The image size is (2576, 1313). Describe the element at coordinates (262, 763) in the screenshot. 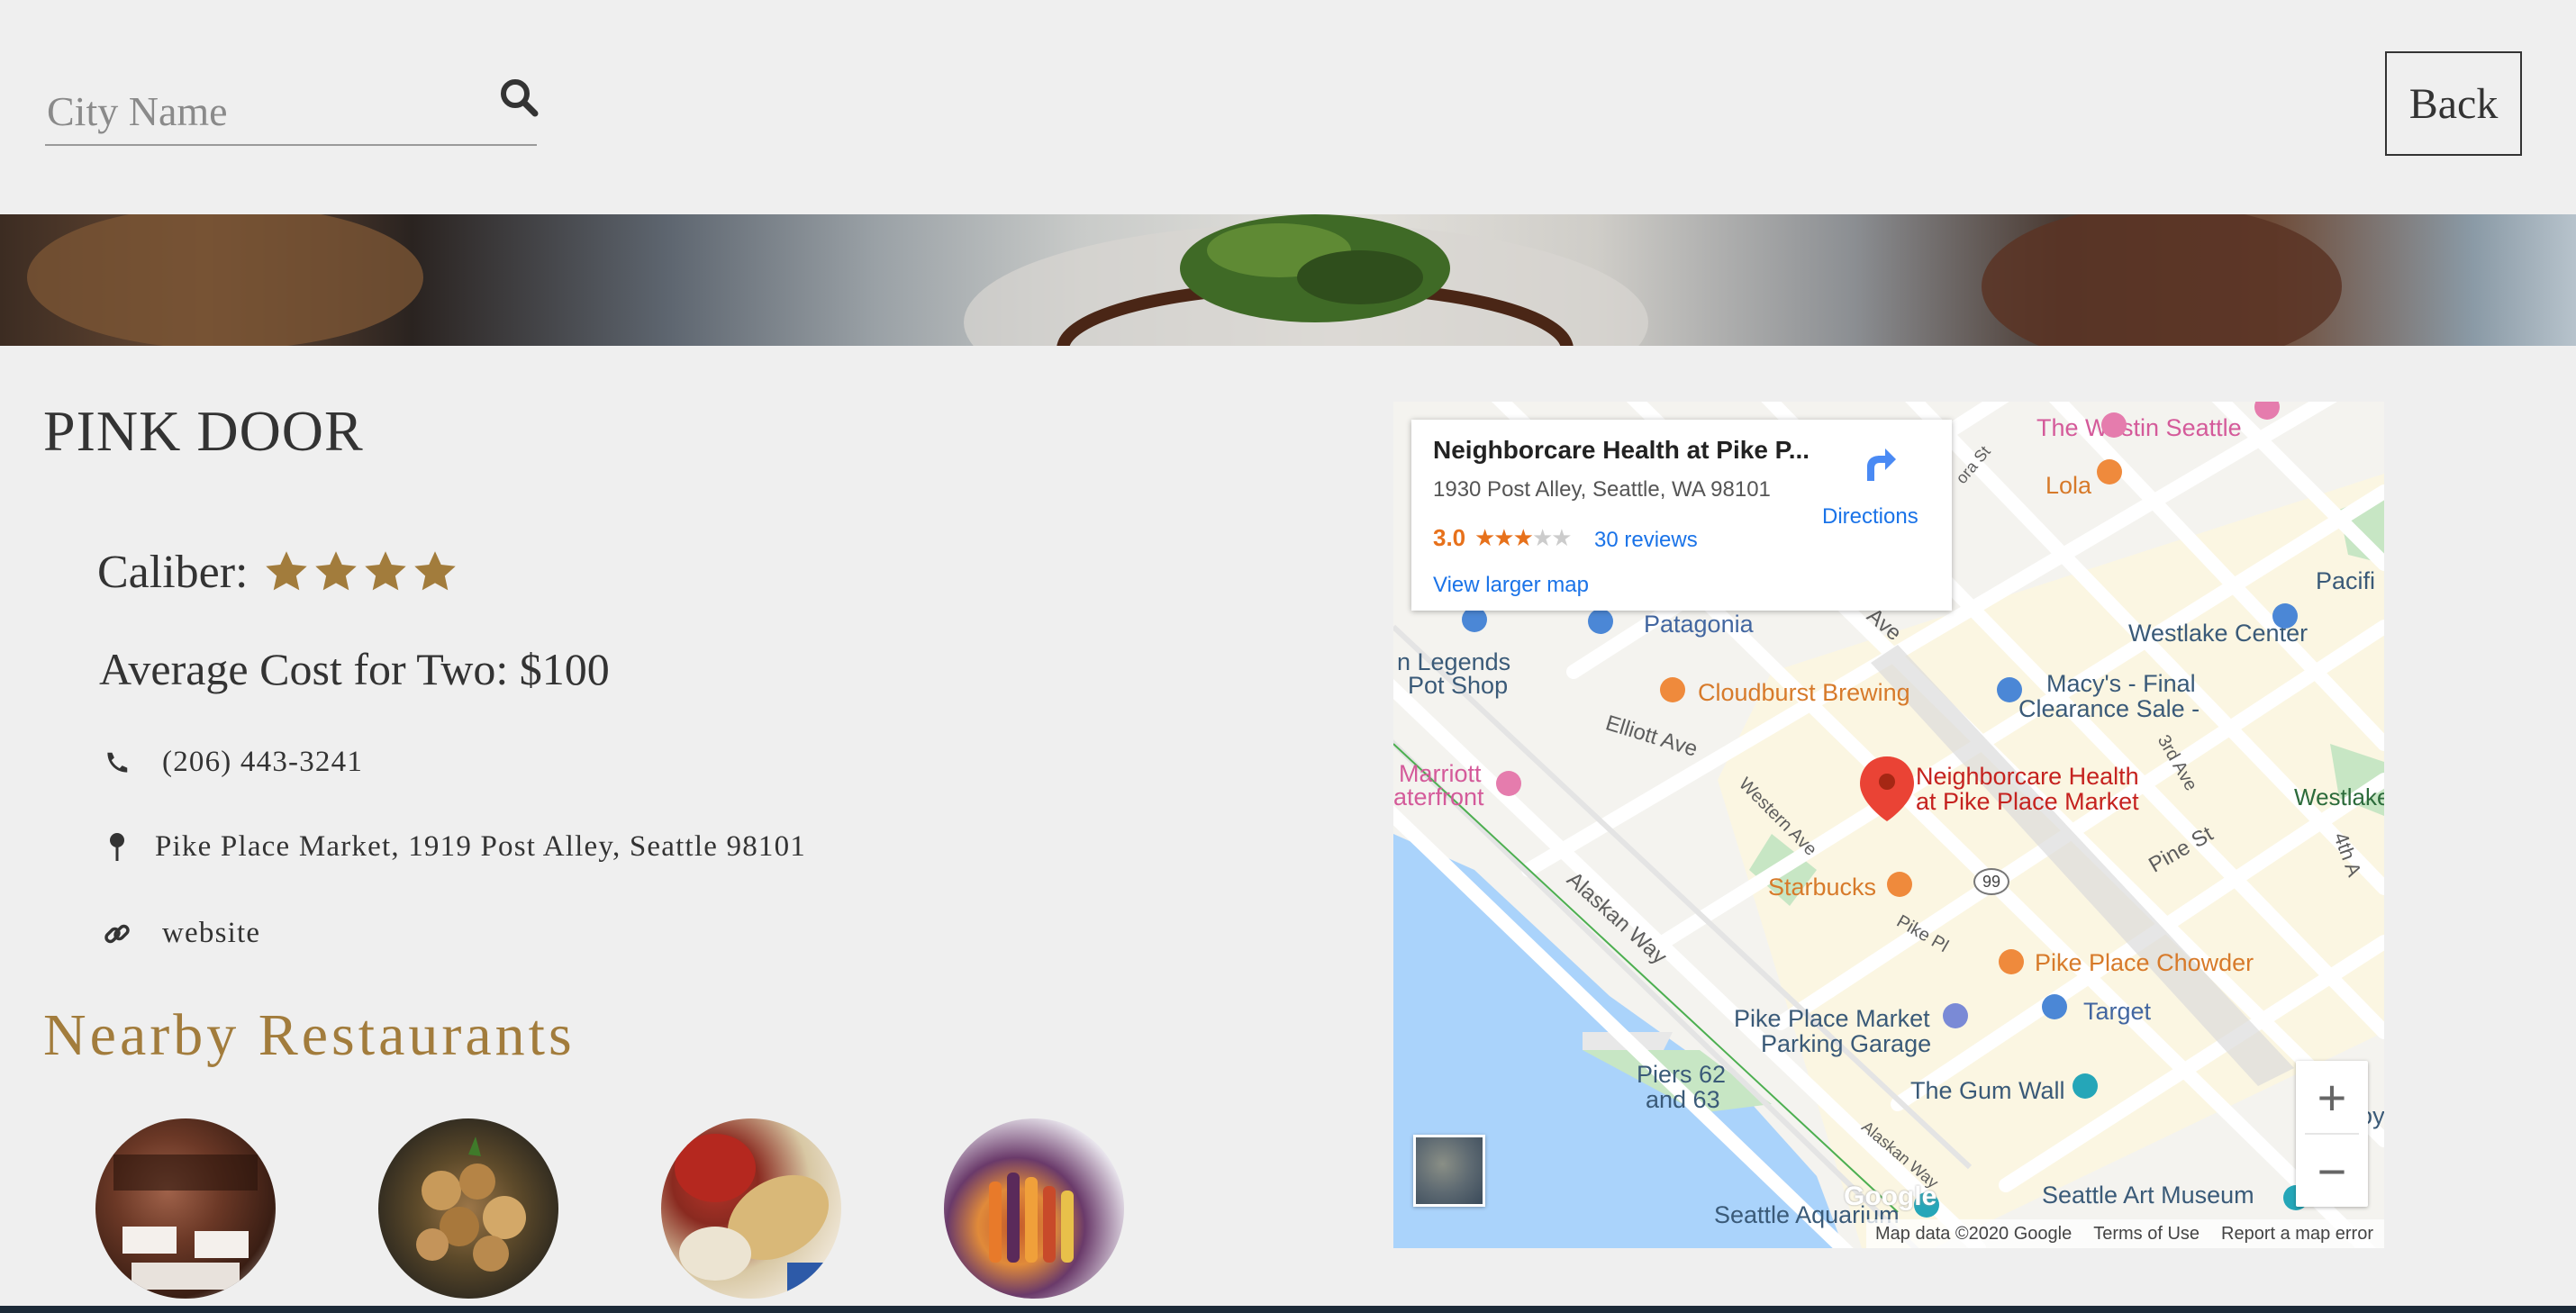

I see `phone-number: (206) 443-3241` at that location.